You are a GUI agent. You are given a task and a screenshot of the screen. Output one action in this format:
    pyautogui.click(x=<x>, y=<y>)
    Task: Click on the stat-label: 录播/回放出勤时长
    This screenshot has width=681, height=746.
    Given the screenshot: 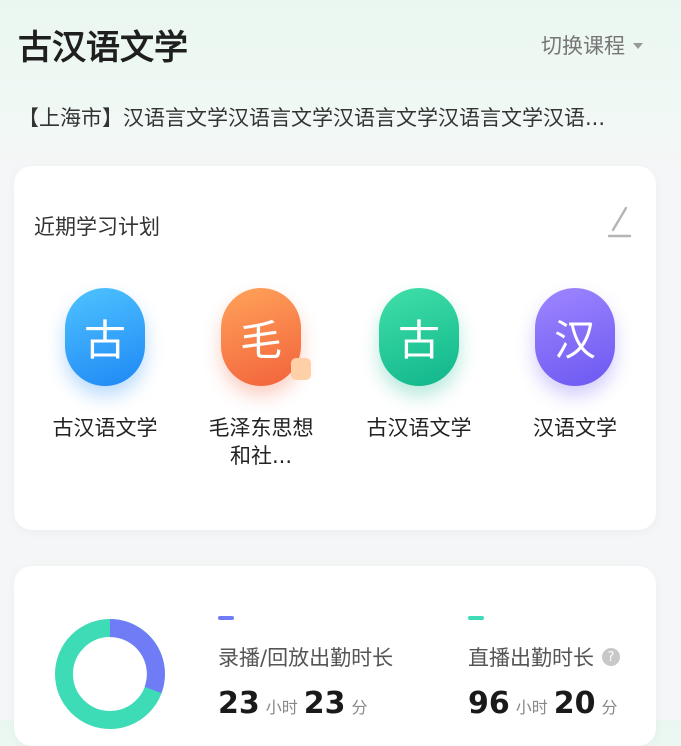 What is the action you would take?
    pyautogui.click(x=306, y=658)
    